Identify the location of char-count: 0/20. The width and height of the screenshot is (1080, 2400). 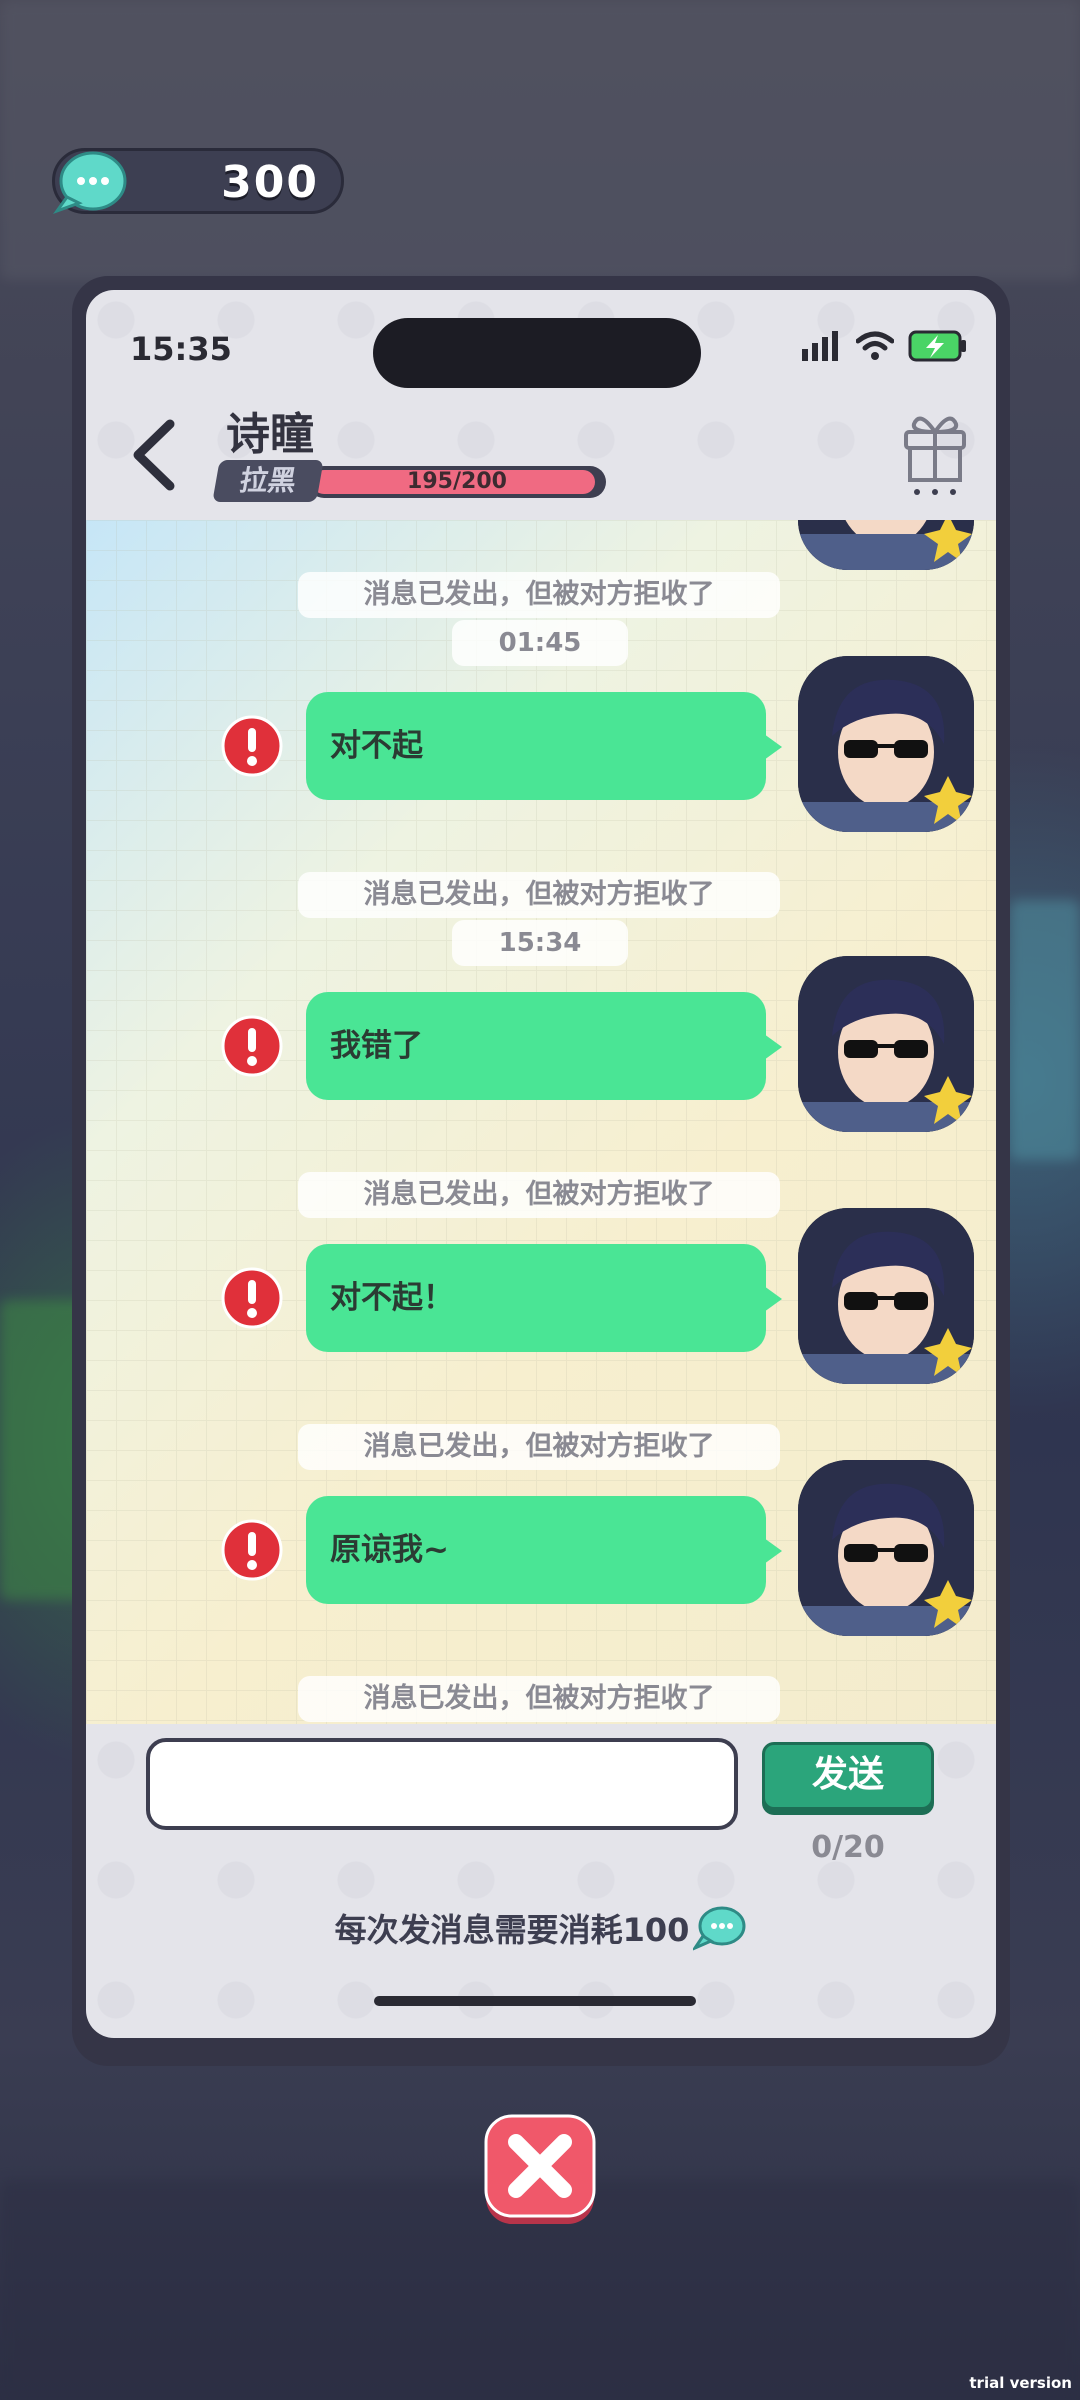
(848, 1847).